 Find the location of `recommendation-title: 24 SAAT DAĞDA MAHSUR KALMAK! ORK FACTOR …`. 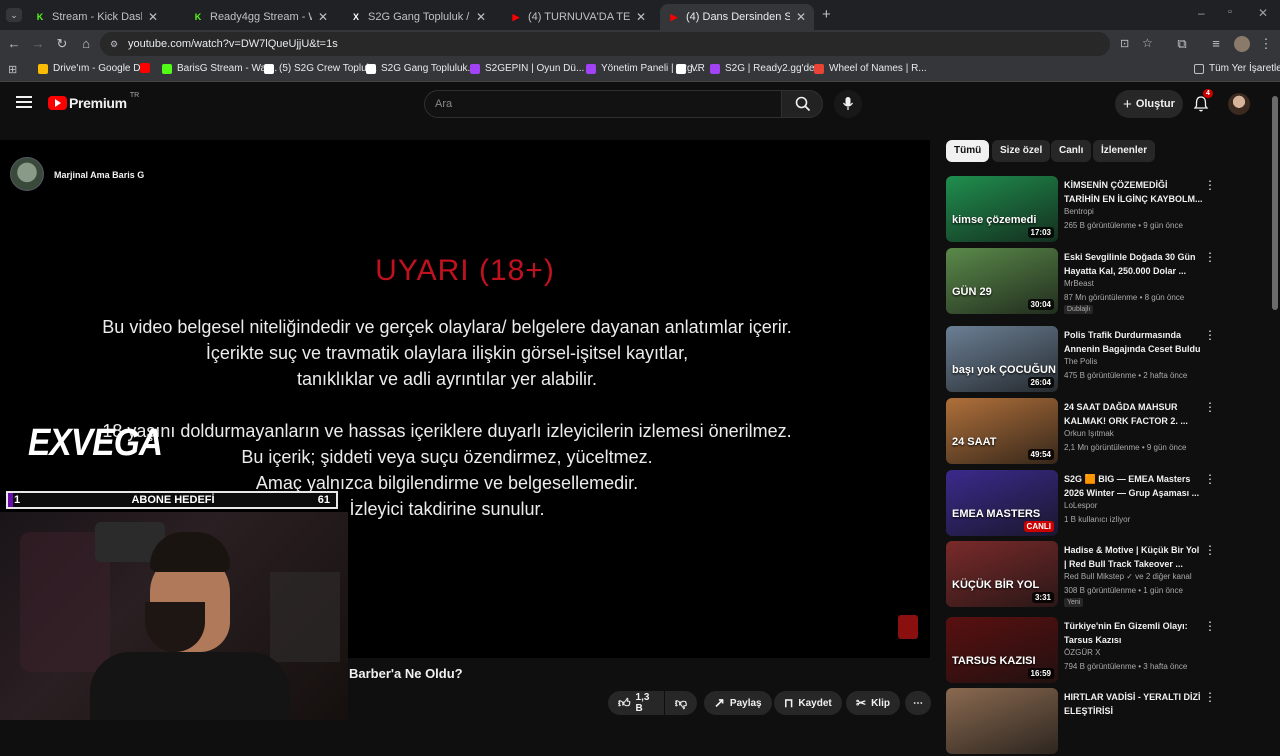

recommendation-title: 24 SAAT DAĞDA MAHSUR KALMAK! ORK FACTOR … is located at coordinates (1134, 414).